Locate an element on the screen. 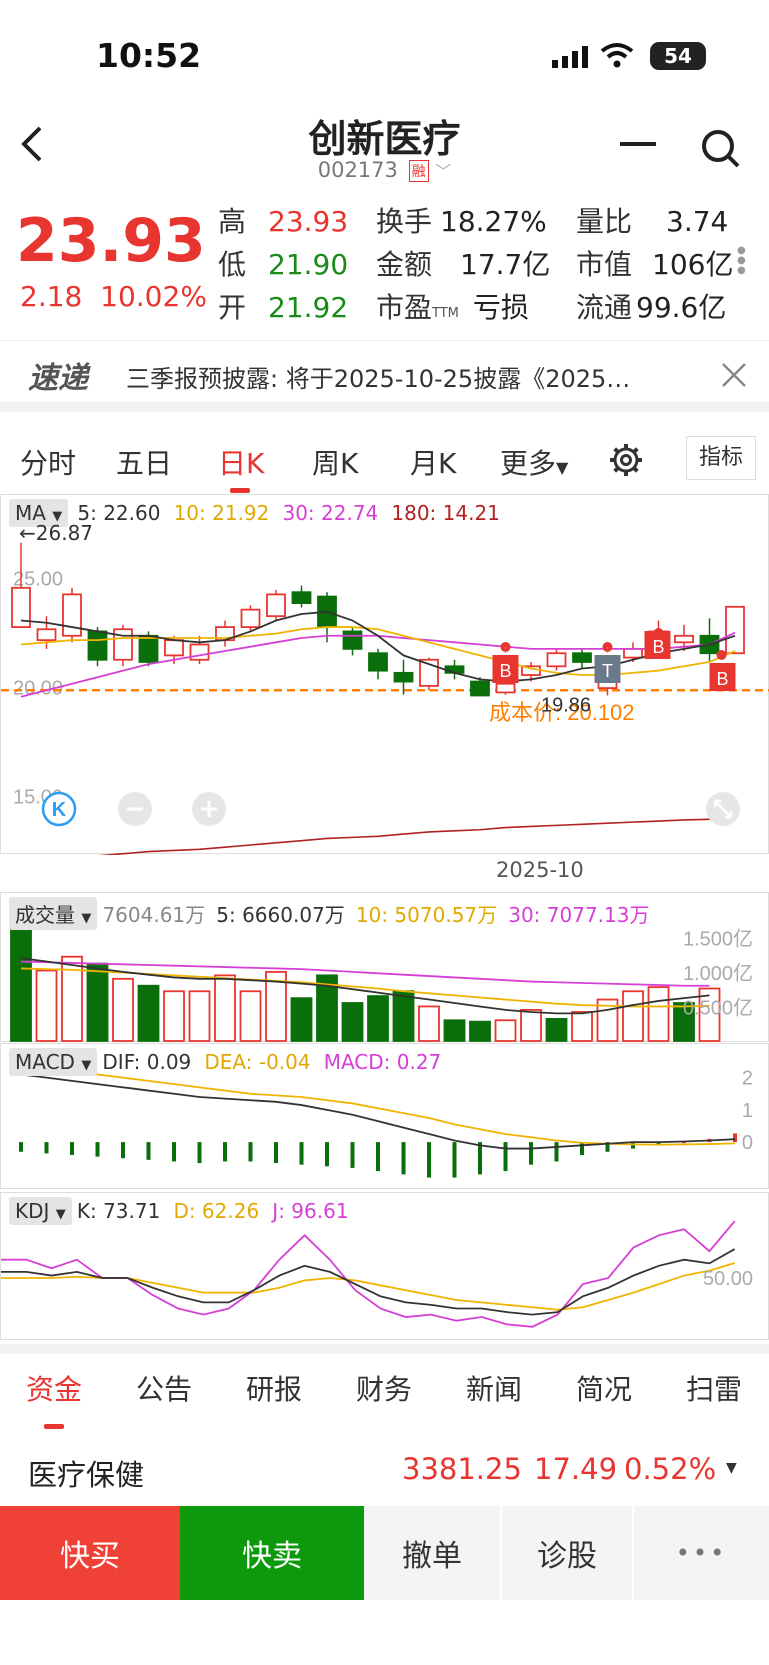  tab-news: 新闻 is located at coordinates (494, 1388).